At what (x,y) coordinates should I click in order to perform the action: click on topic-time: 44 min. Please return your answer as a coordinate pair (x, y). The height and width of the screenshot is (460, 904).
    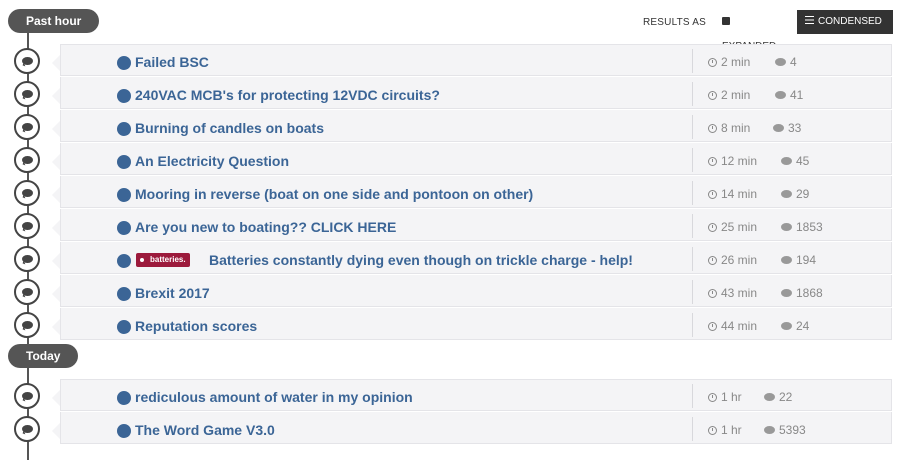
    Looking at the image, I should click on (732, 326).